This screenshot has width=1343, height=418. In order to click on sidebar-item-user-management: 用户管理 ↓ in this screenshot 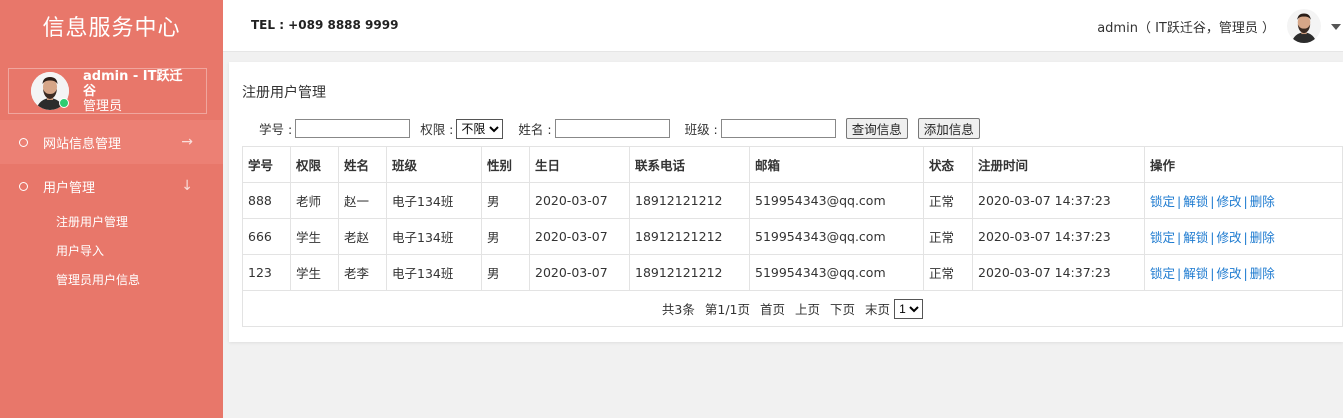, I will do `click(111, 186)`.